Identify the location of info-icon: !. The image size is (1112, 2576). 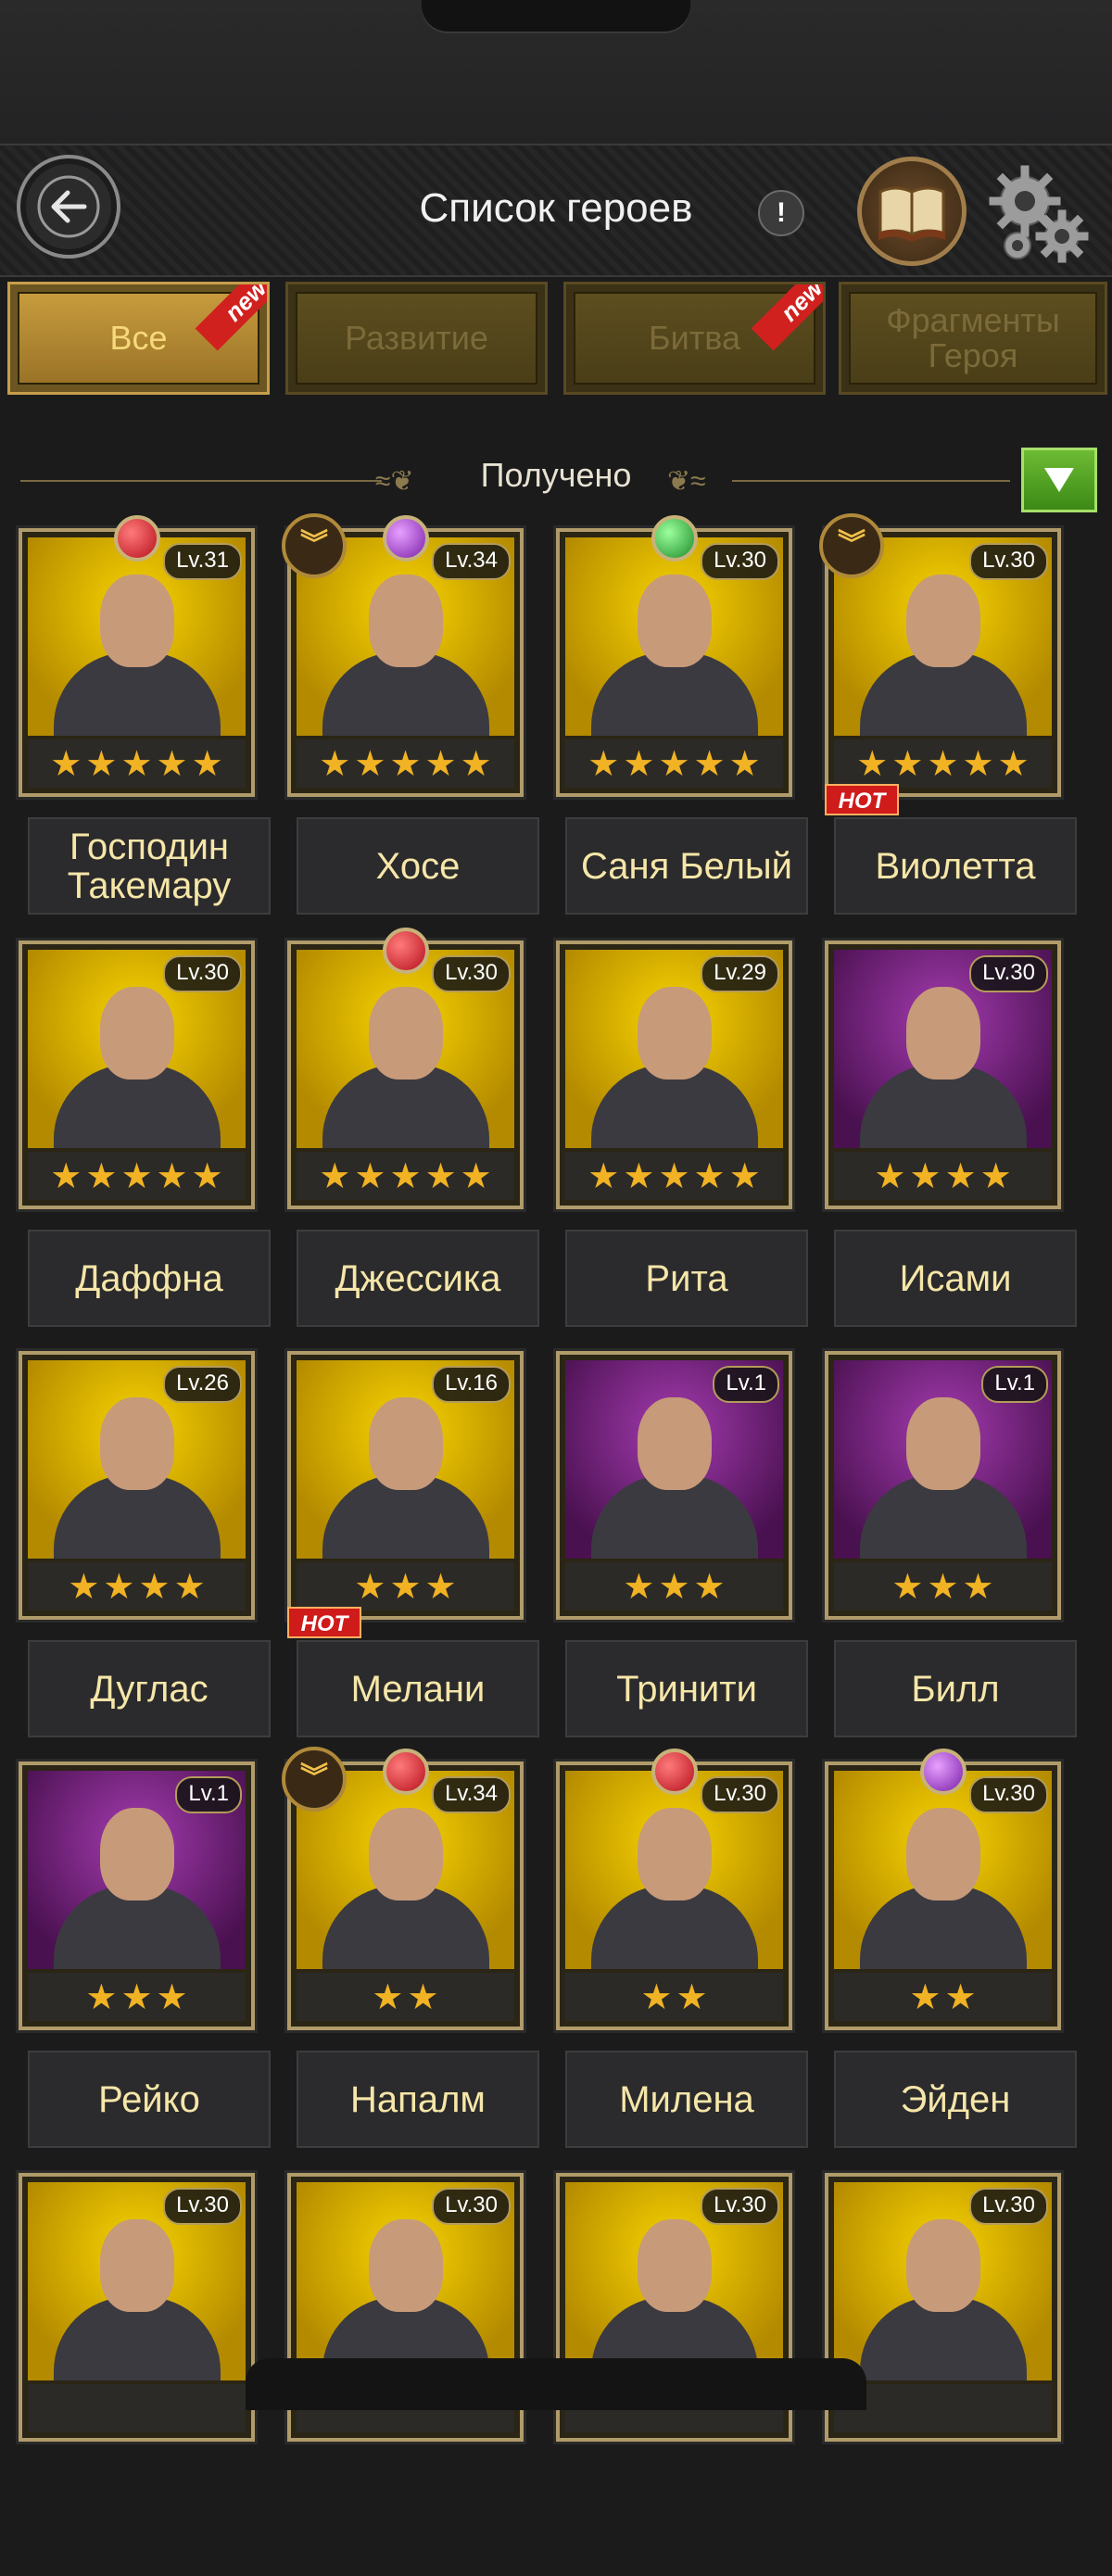
(781, 213).